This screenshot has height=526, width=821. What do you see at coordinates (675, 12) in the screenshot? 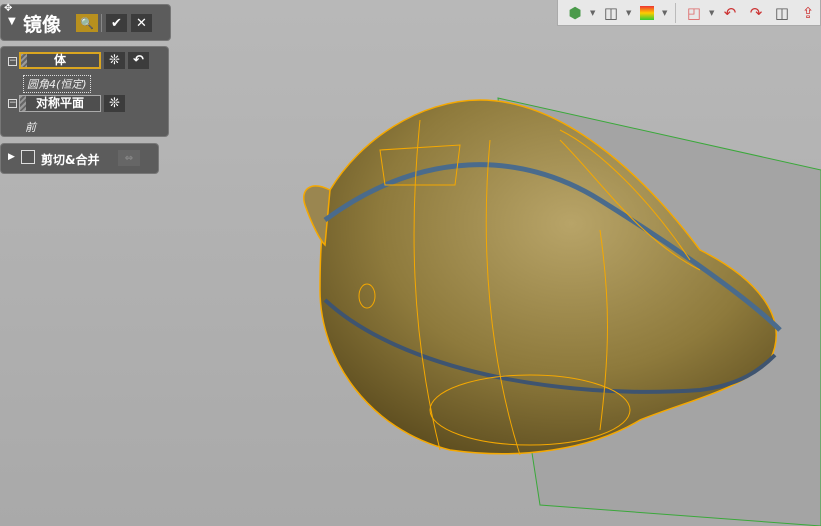
I see `toolbar-separator` at bounding box center [675, 12].